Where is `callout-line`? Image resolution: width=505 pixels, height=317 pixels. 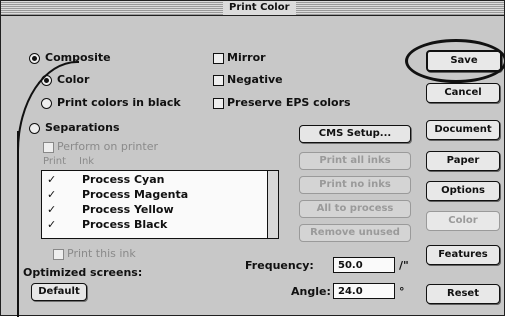 callout-line is located at coordinates (18, 224).